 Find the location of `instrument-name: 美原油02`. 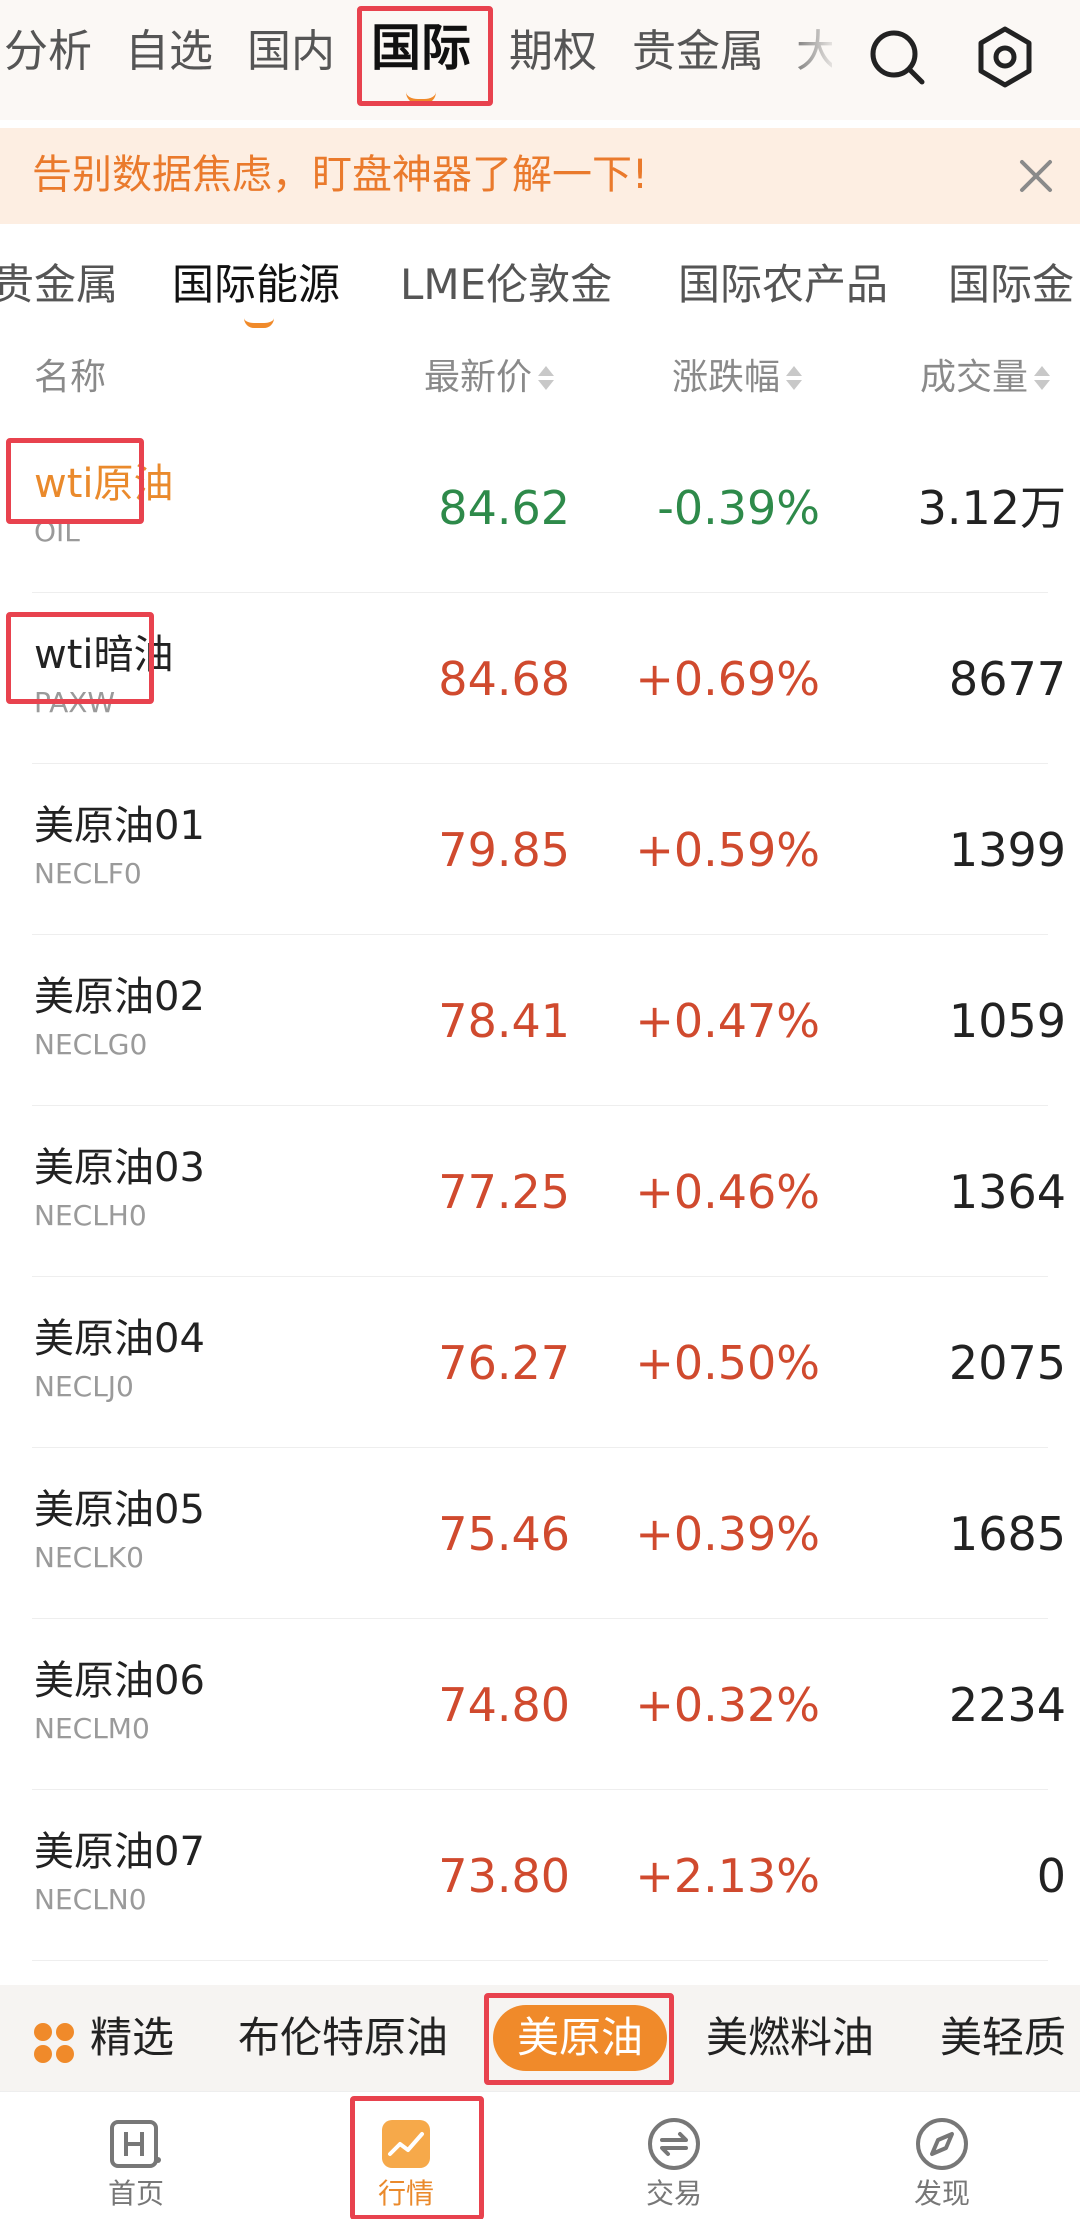

instrument-name: 美原油02 is located at coordinates (119, 997).